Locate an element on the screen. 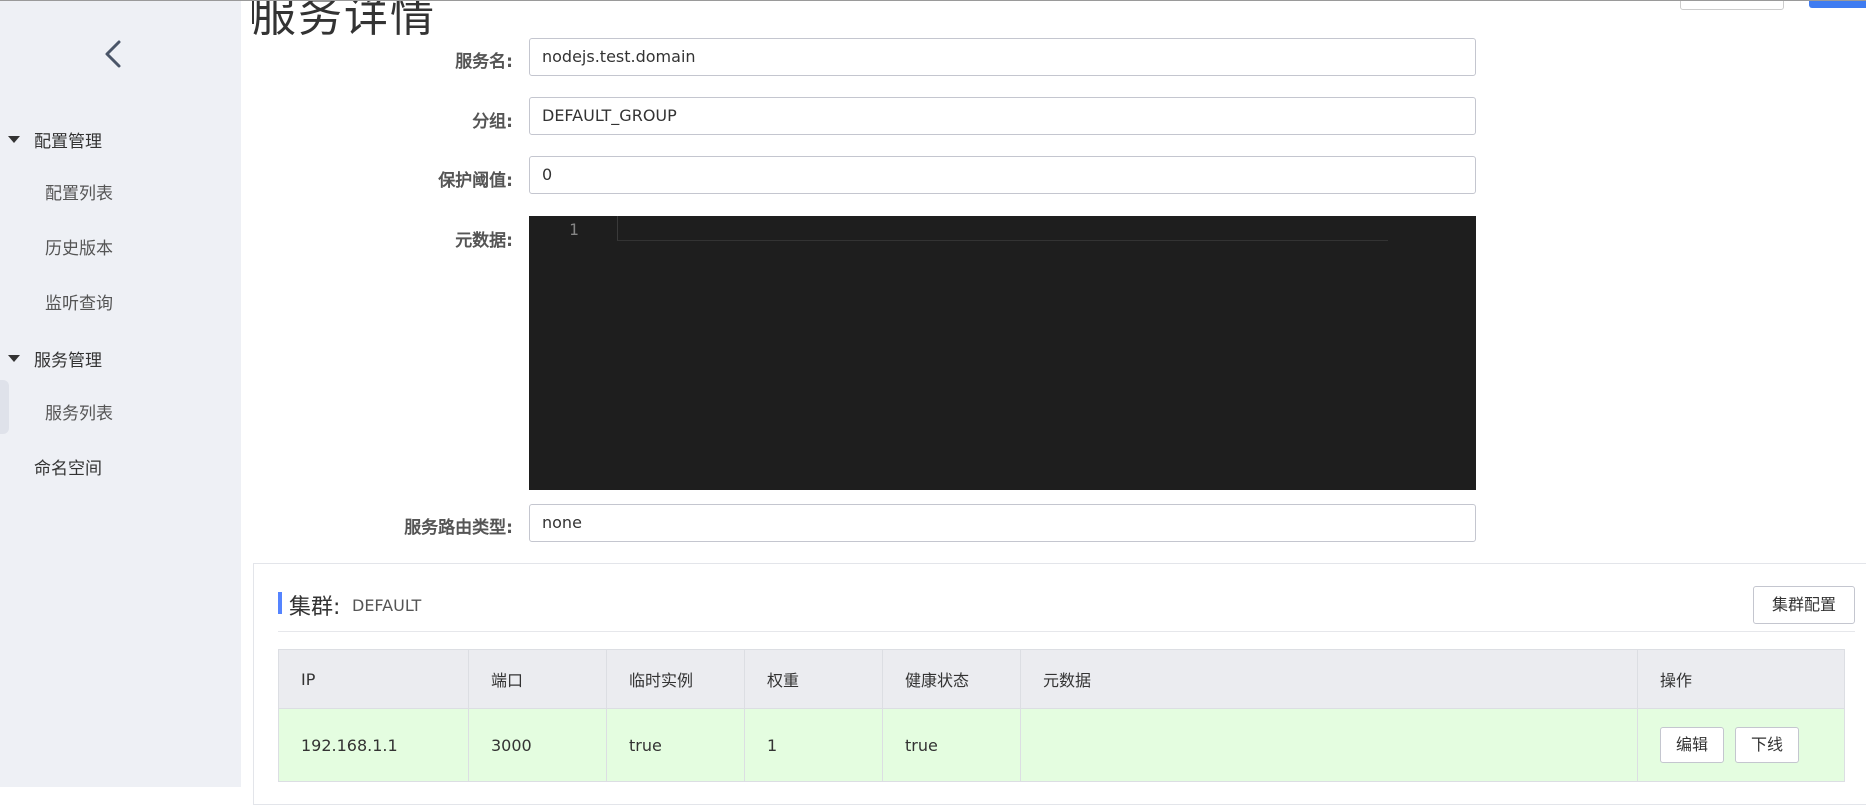 This screenshot has height=805, width=1866. top-border is located at coordinates (933, 0).